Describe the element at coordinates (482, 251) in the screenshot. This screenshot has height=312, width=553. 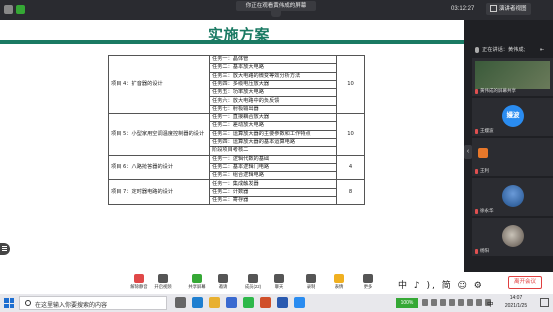
I see `participant-name-row: 杨阳` at that location.